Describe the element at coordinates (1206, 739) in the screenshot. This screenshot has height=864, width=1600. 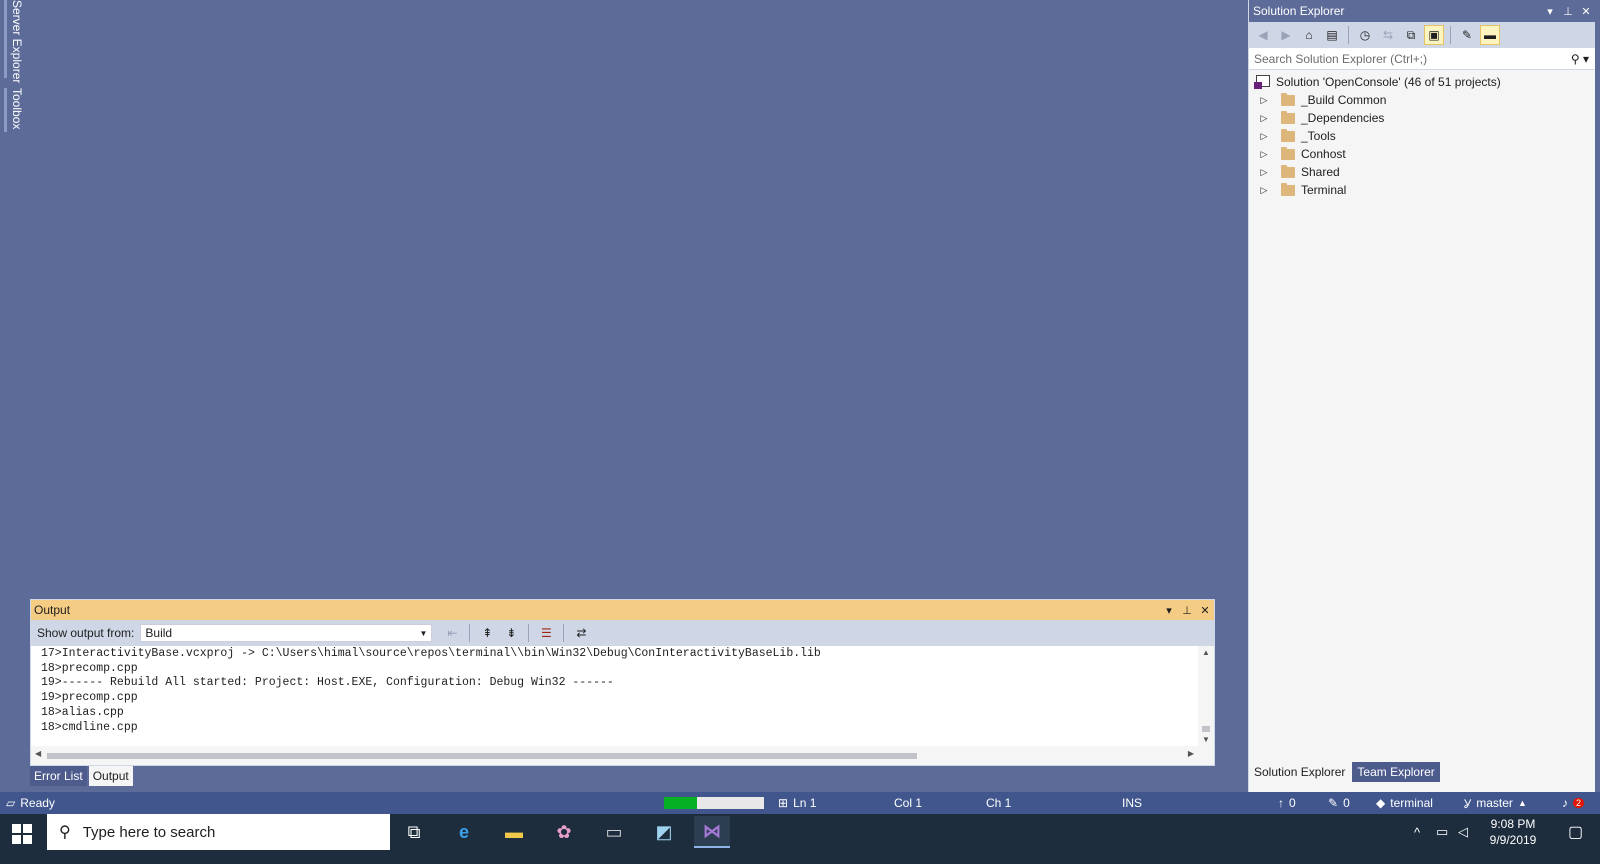
I see `scroll-down-icon: ▼` at that location.